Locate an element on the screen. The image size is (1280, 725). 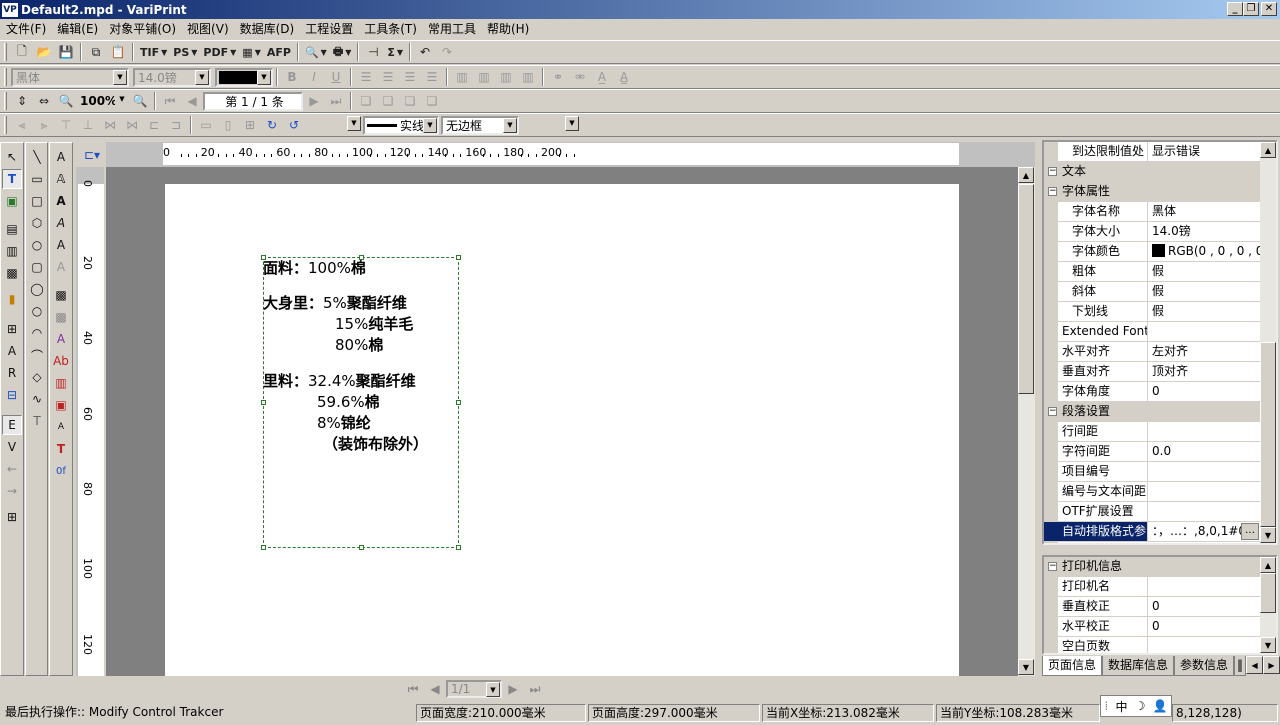
unlink-icon: ⚮ is located at coordinates (580, 77).